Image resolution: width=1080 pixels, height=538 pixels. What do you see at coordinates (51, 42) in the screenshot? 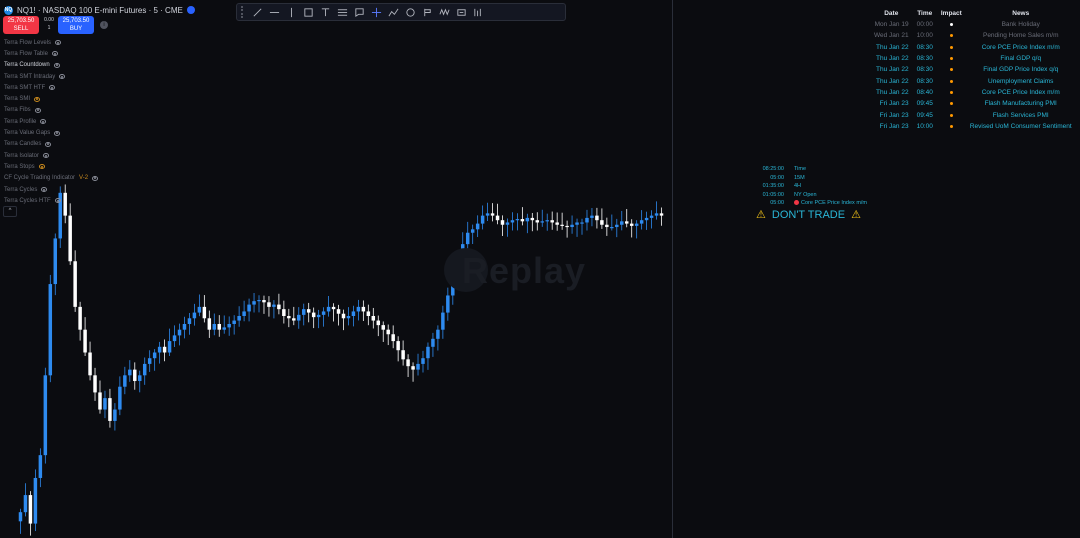
I see `indicator-row: Terra Flow Levels` at bounding box center [51, 42].